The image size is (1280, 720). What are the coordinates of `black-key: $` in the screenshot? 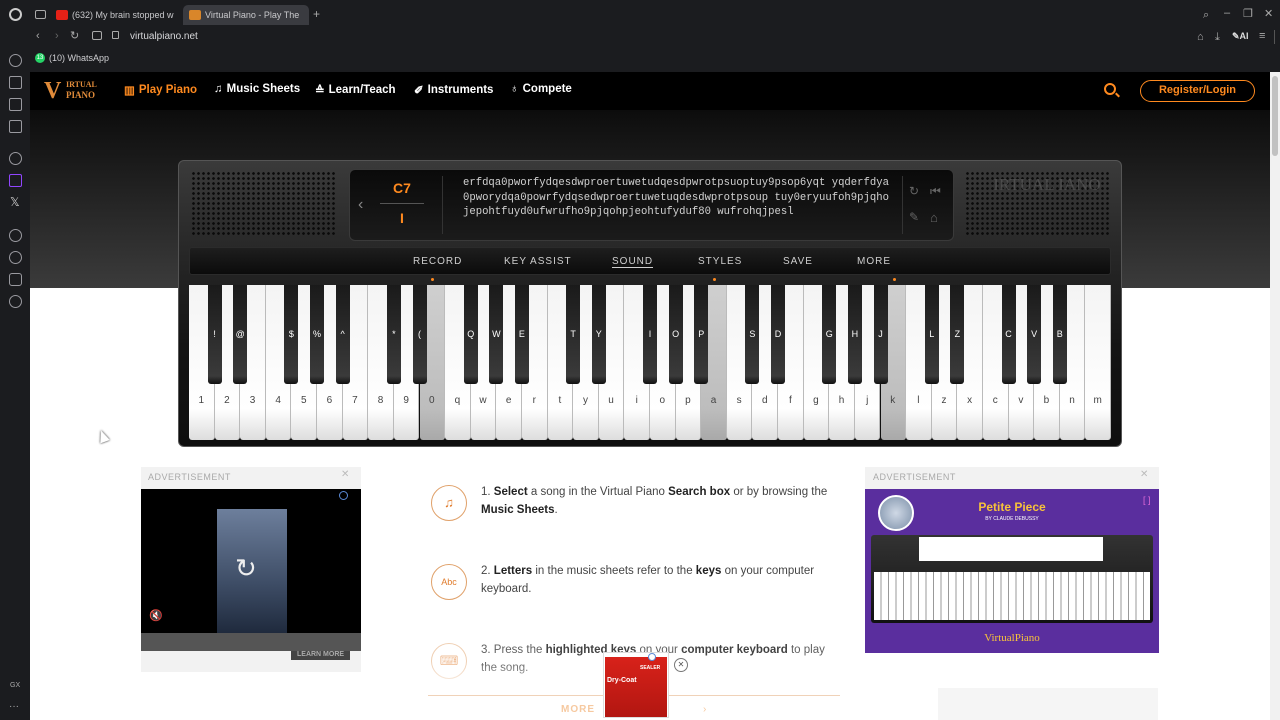 It's located at (291, 334).